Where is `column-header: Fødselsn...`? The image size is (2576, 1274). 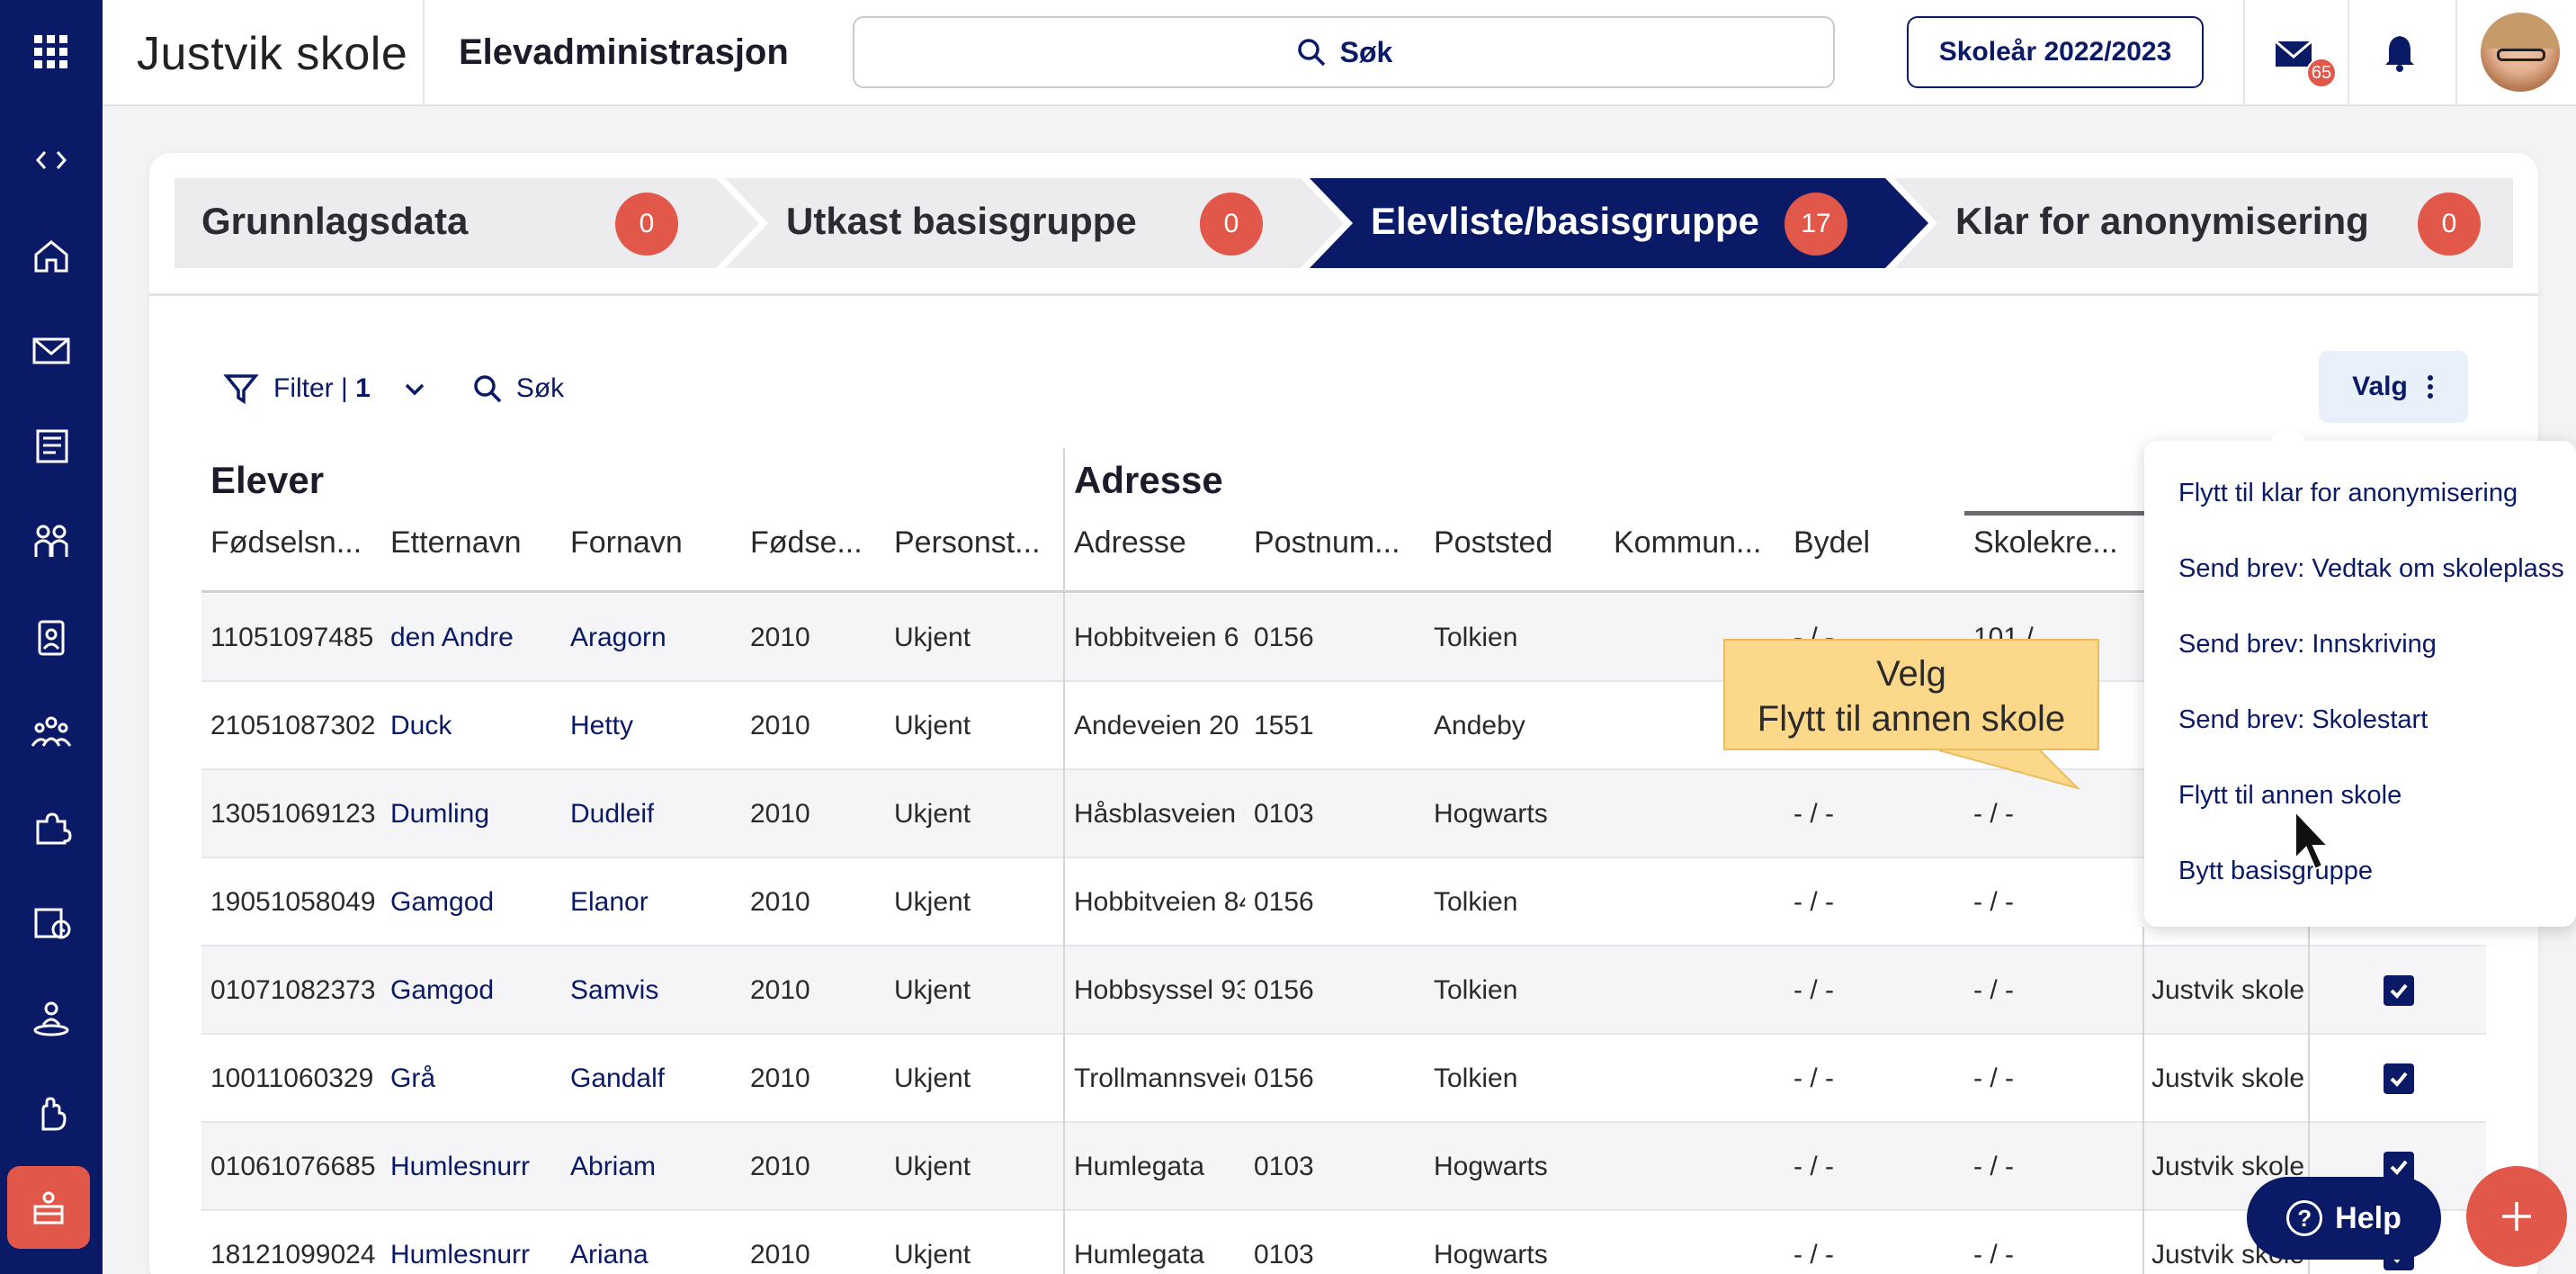 column-header: Fødselsn... is located at coordinates (286, 543).